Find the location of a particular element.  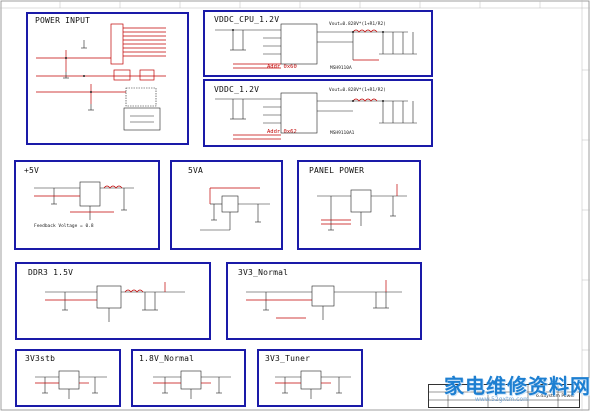

3v3-normal-circuit is located at coordinates (324, 300).